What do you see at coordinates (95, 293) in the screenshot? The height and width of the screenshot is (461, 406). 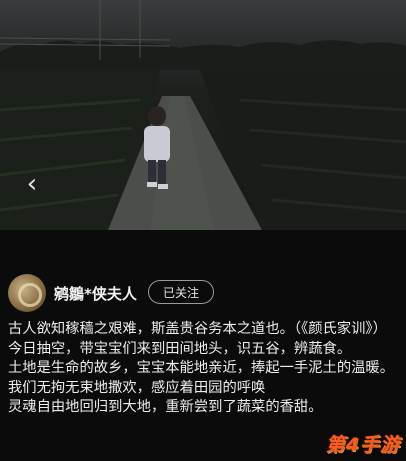 I see `author-name: 鹓鶵*侠夫人` at bounding box center [95, 293].